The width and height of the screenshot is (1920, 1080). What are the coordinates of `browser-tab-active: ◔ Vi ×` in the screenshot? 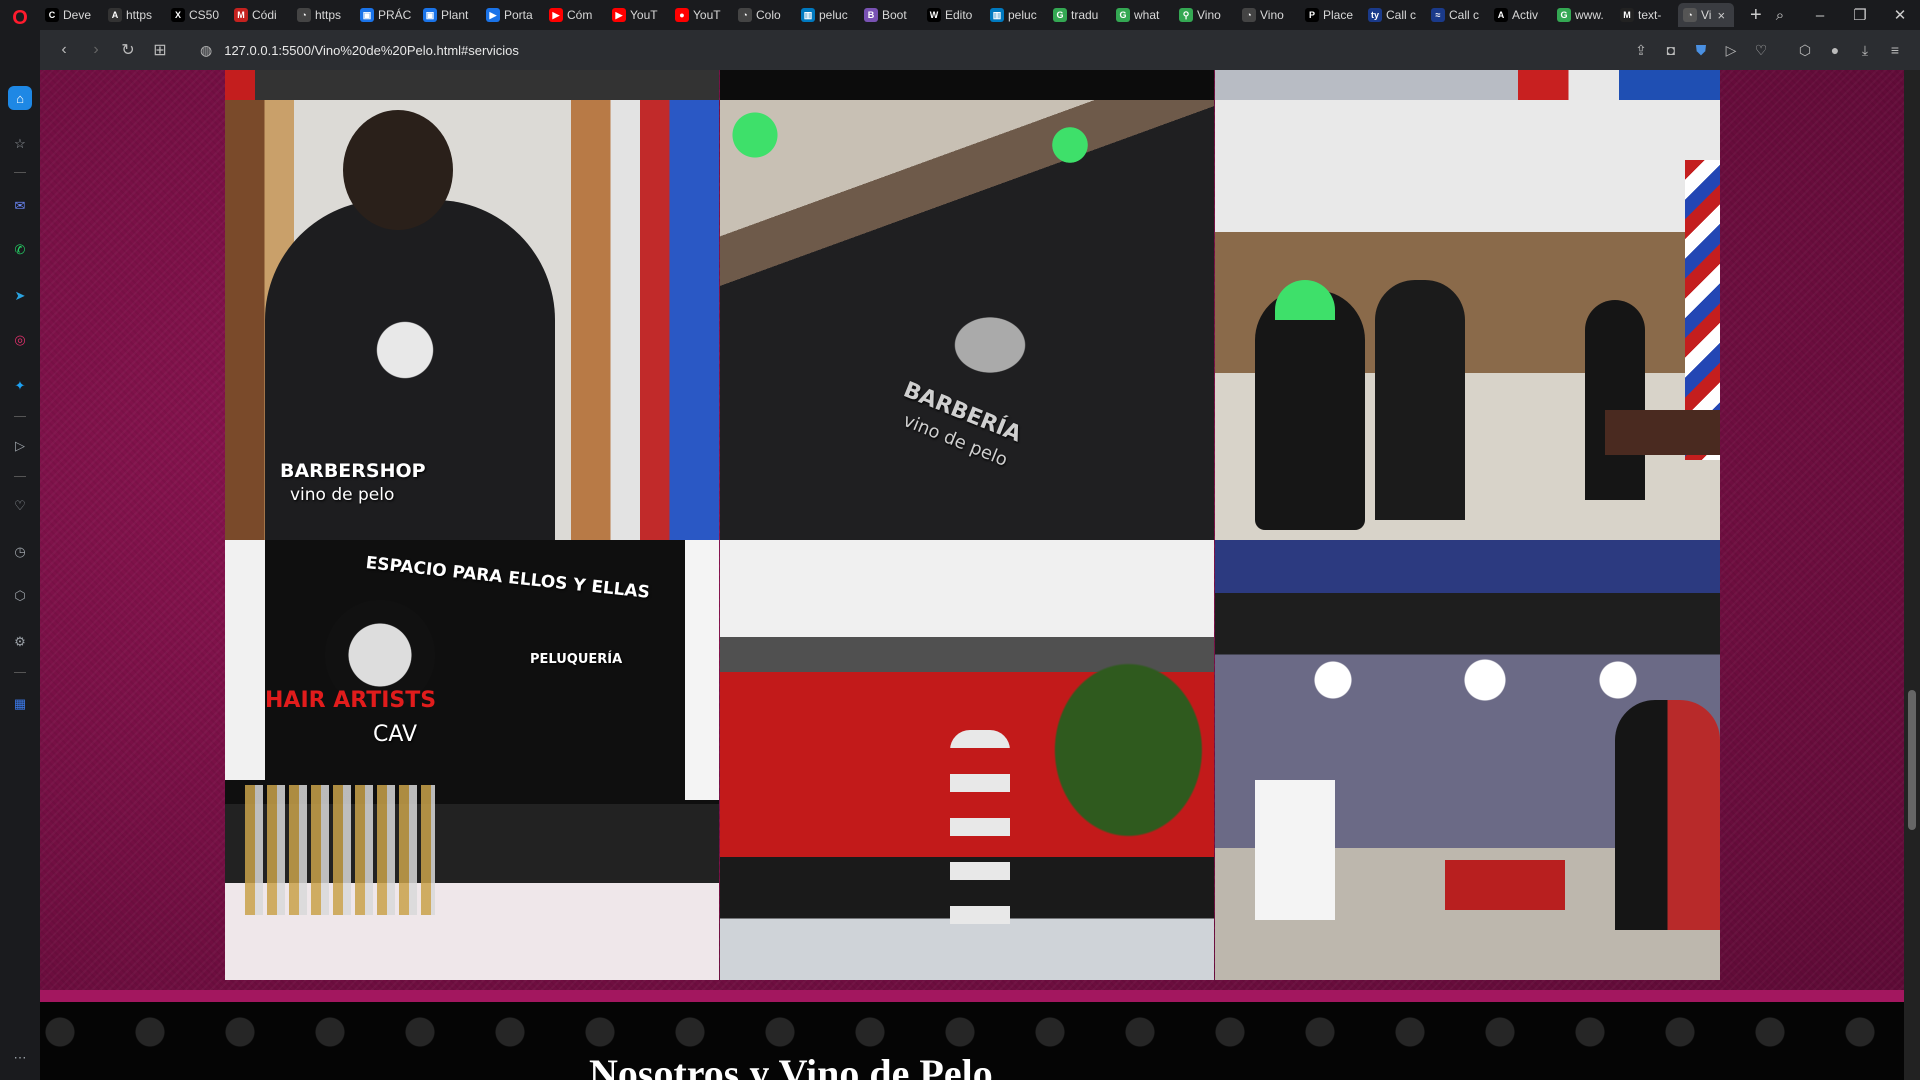 It's located at (1706, 15).